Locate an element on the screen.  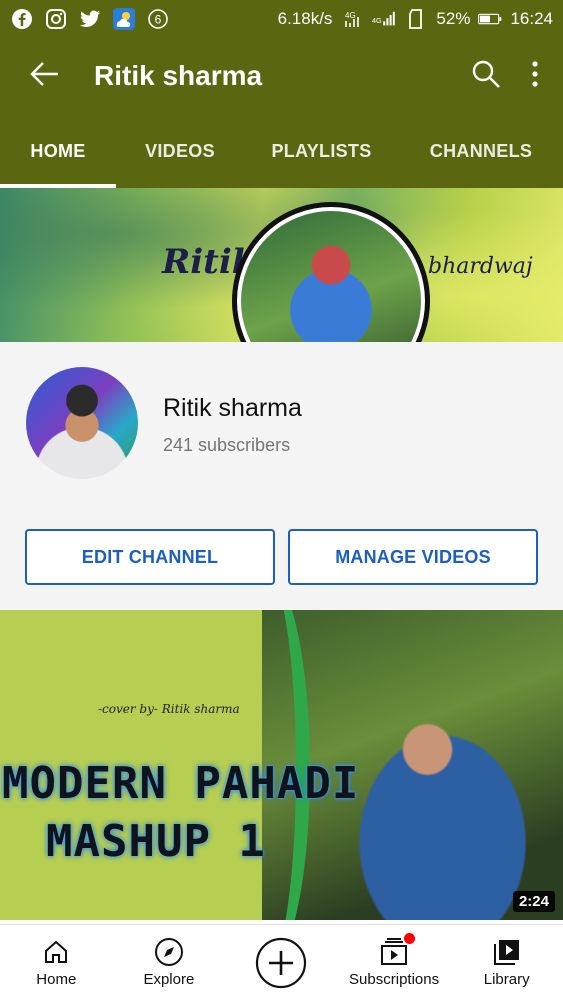
battery-percent: 52% is located at coordinates (453, 18).